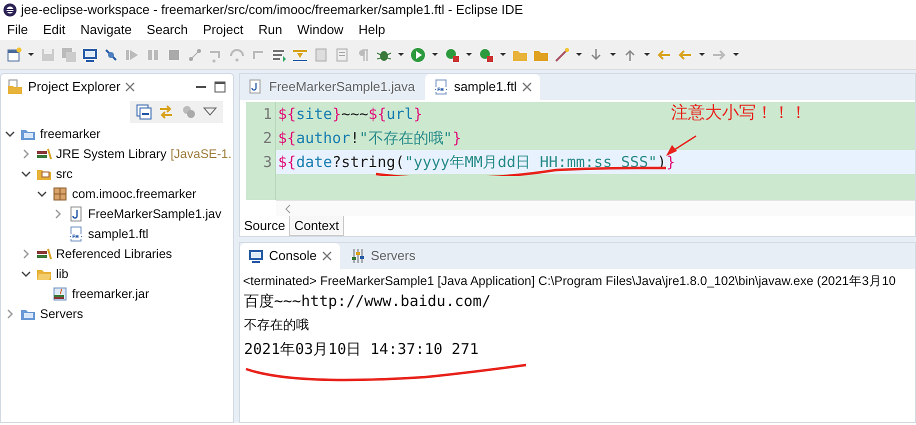 The height and width of the screenshot is (425, 916). Describe the element at coordinates (111, 154) in the screenshot. I see `tree-item-label: JRE System Library` at that location.